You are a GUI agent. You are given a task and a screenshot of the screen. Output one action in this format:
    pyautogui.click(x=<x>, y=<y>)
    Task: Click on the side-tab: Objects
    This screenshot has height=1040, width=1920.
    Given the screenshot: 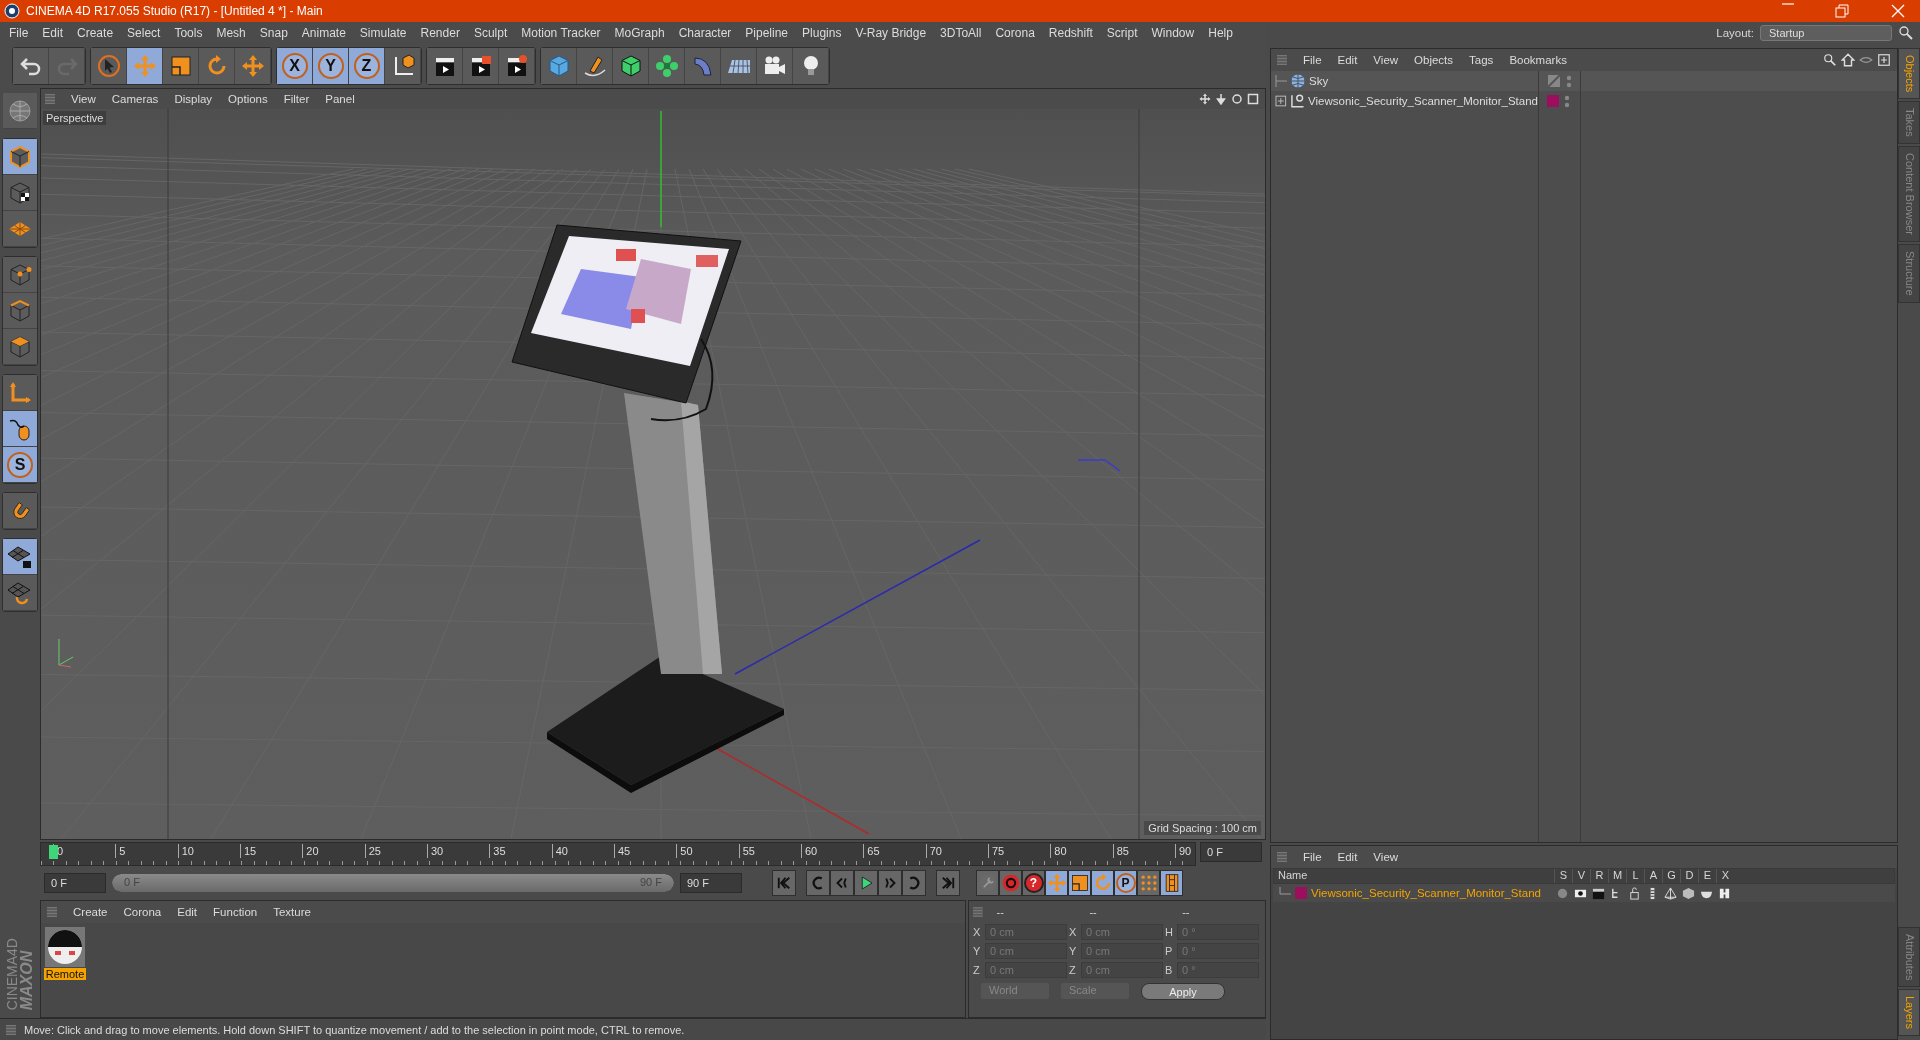 What is the action you would take?
    pyautogui.click(x=1909, y=74)
    